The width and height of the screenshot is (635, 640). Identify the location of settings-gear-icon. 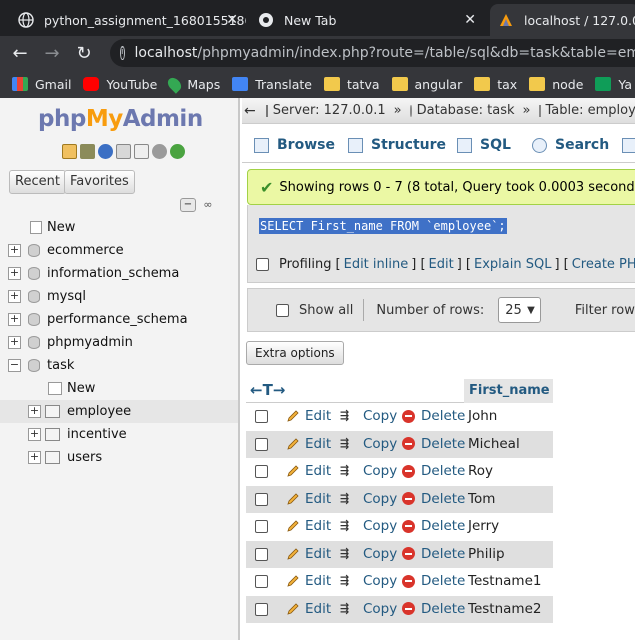
(159, 151).